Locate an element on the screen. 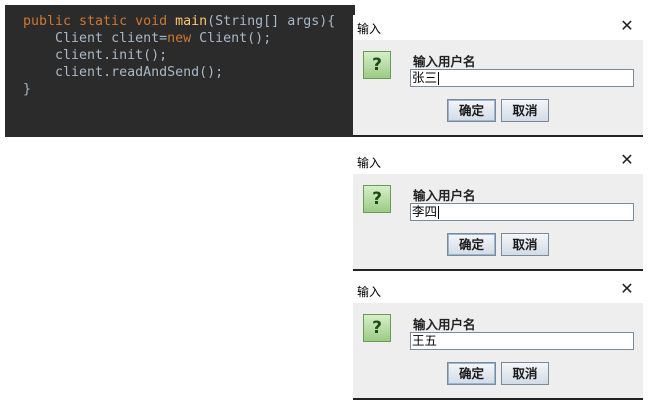 Image resolution: width=650 pixels, height=405 pixels. code-text: client.readAndSend(); is located at coordinates (139, 72).